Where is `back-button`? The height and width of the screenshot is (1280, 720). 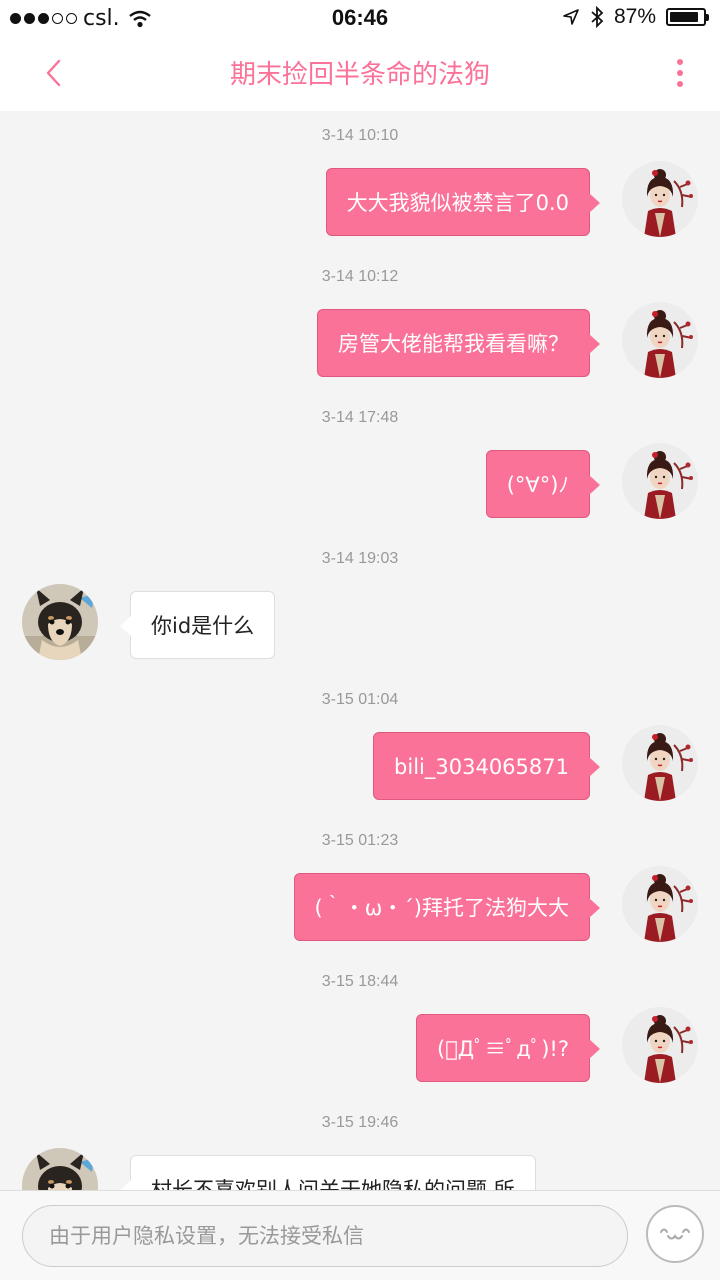
back-button is located at coordinates (53, 73).